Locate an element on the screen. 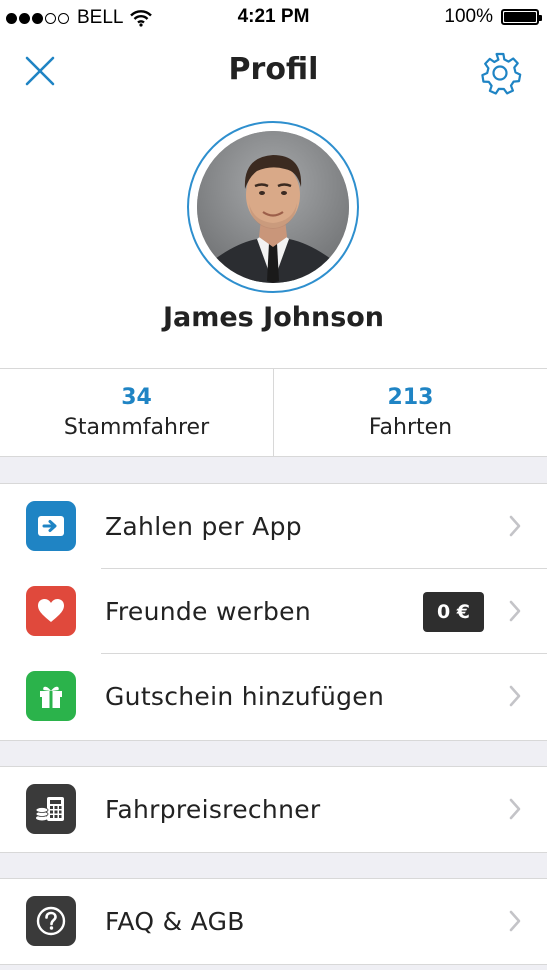  stats-bar: 34 Stammfahrer 213 Fahrten is located at coordinates (273, 412).